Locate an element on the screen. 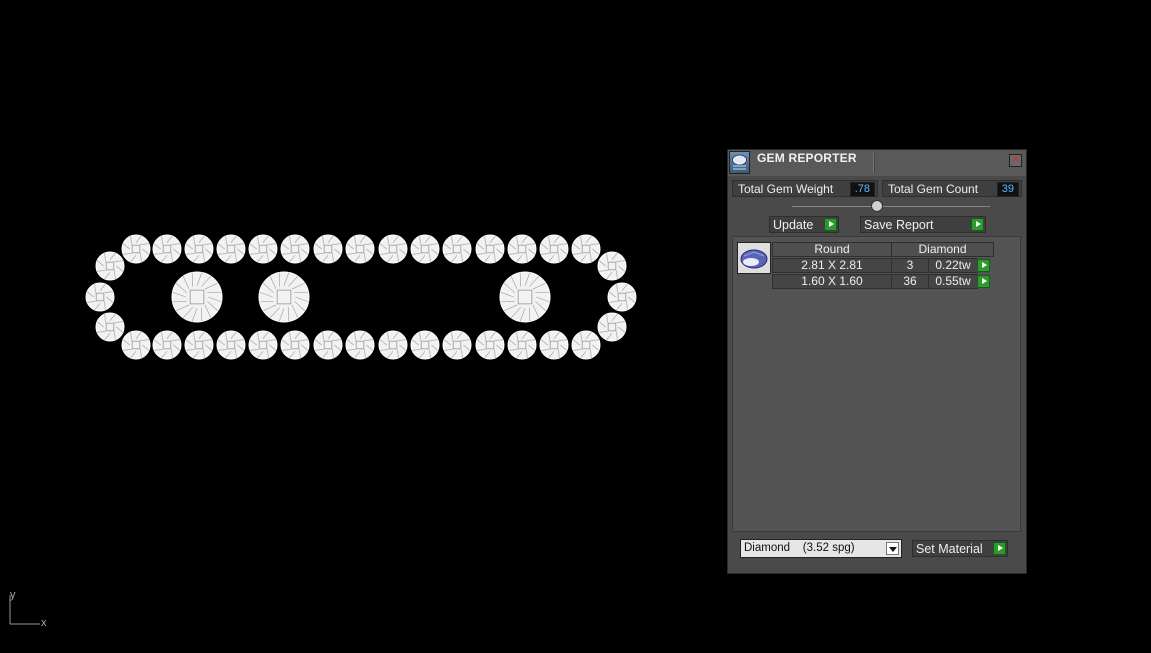 The image size is (1151, 653). table-cell-count: 3 is located at coordinates (910, 265).